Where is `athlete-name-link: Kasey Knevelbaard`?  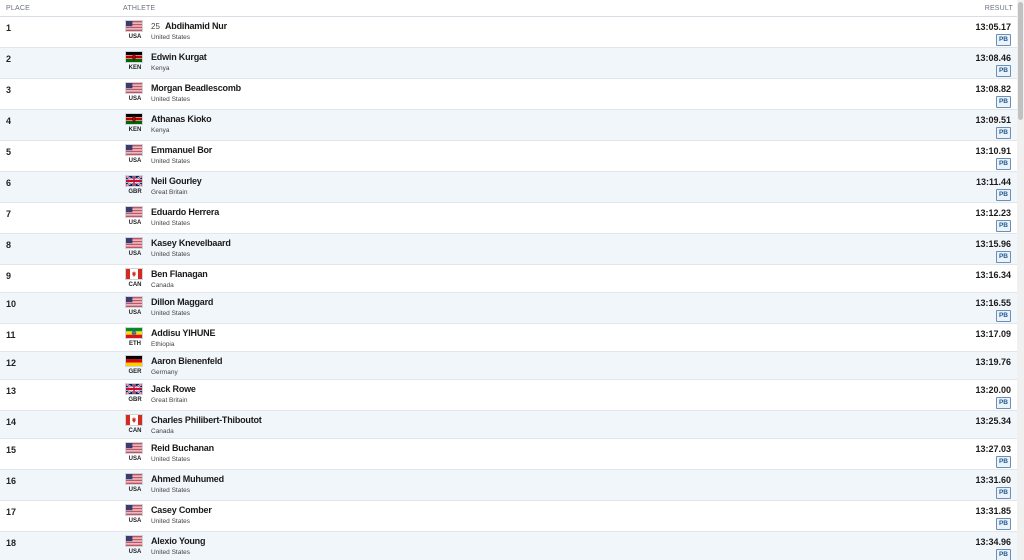
athlete-name-link: Kasey Knevelbaard is located at coordinates (191, 243).